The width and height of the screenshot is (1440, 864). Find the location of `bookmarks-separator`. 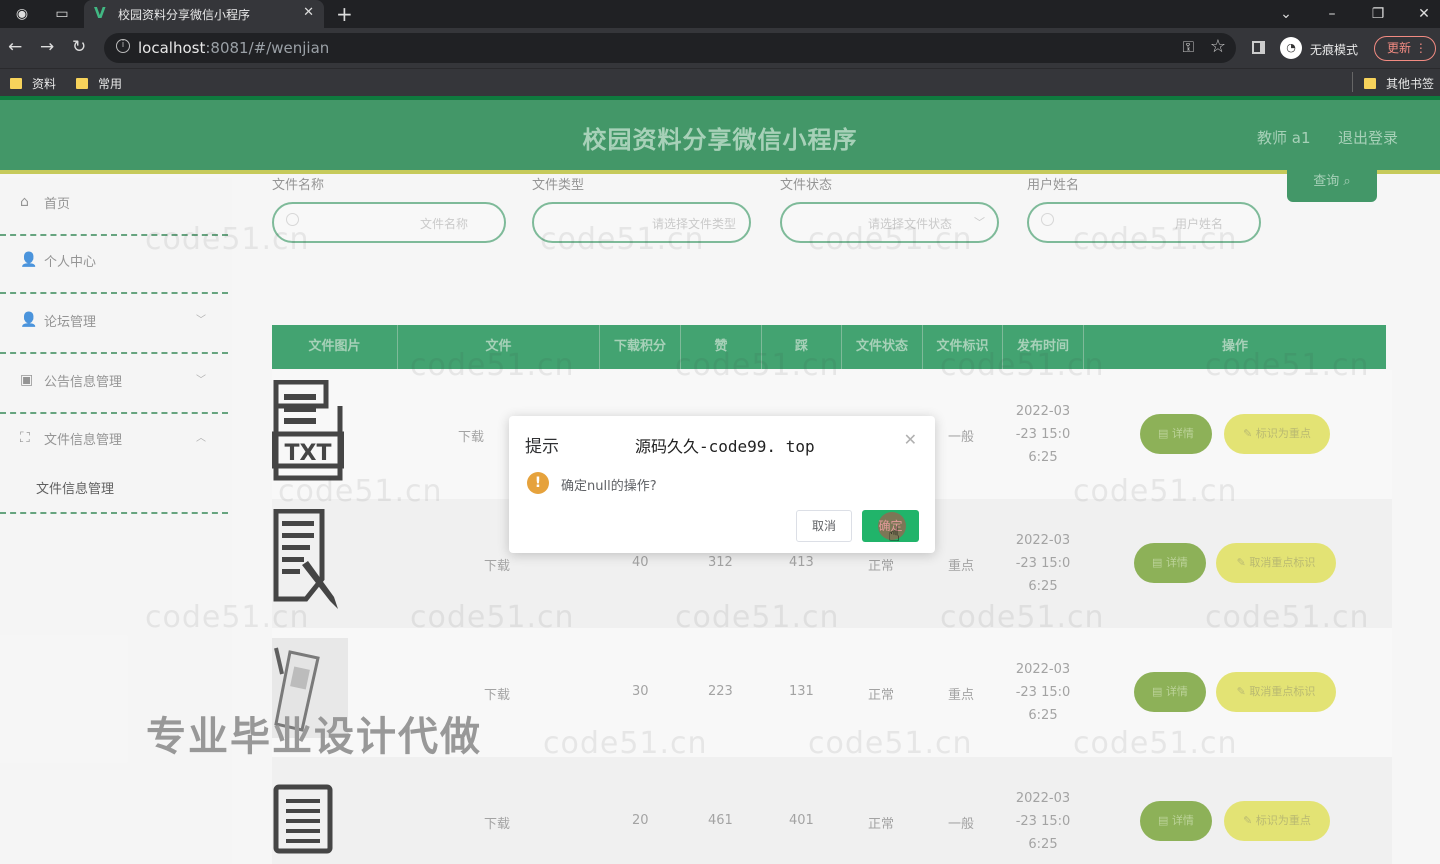

bookmarks-separator is located at coordinates (1352, 82).